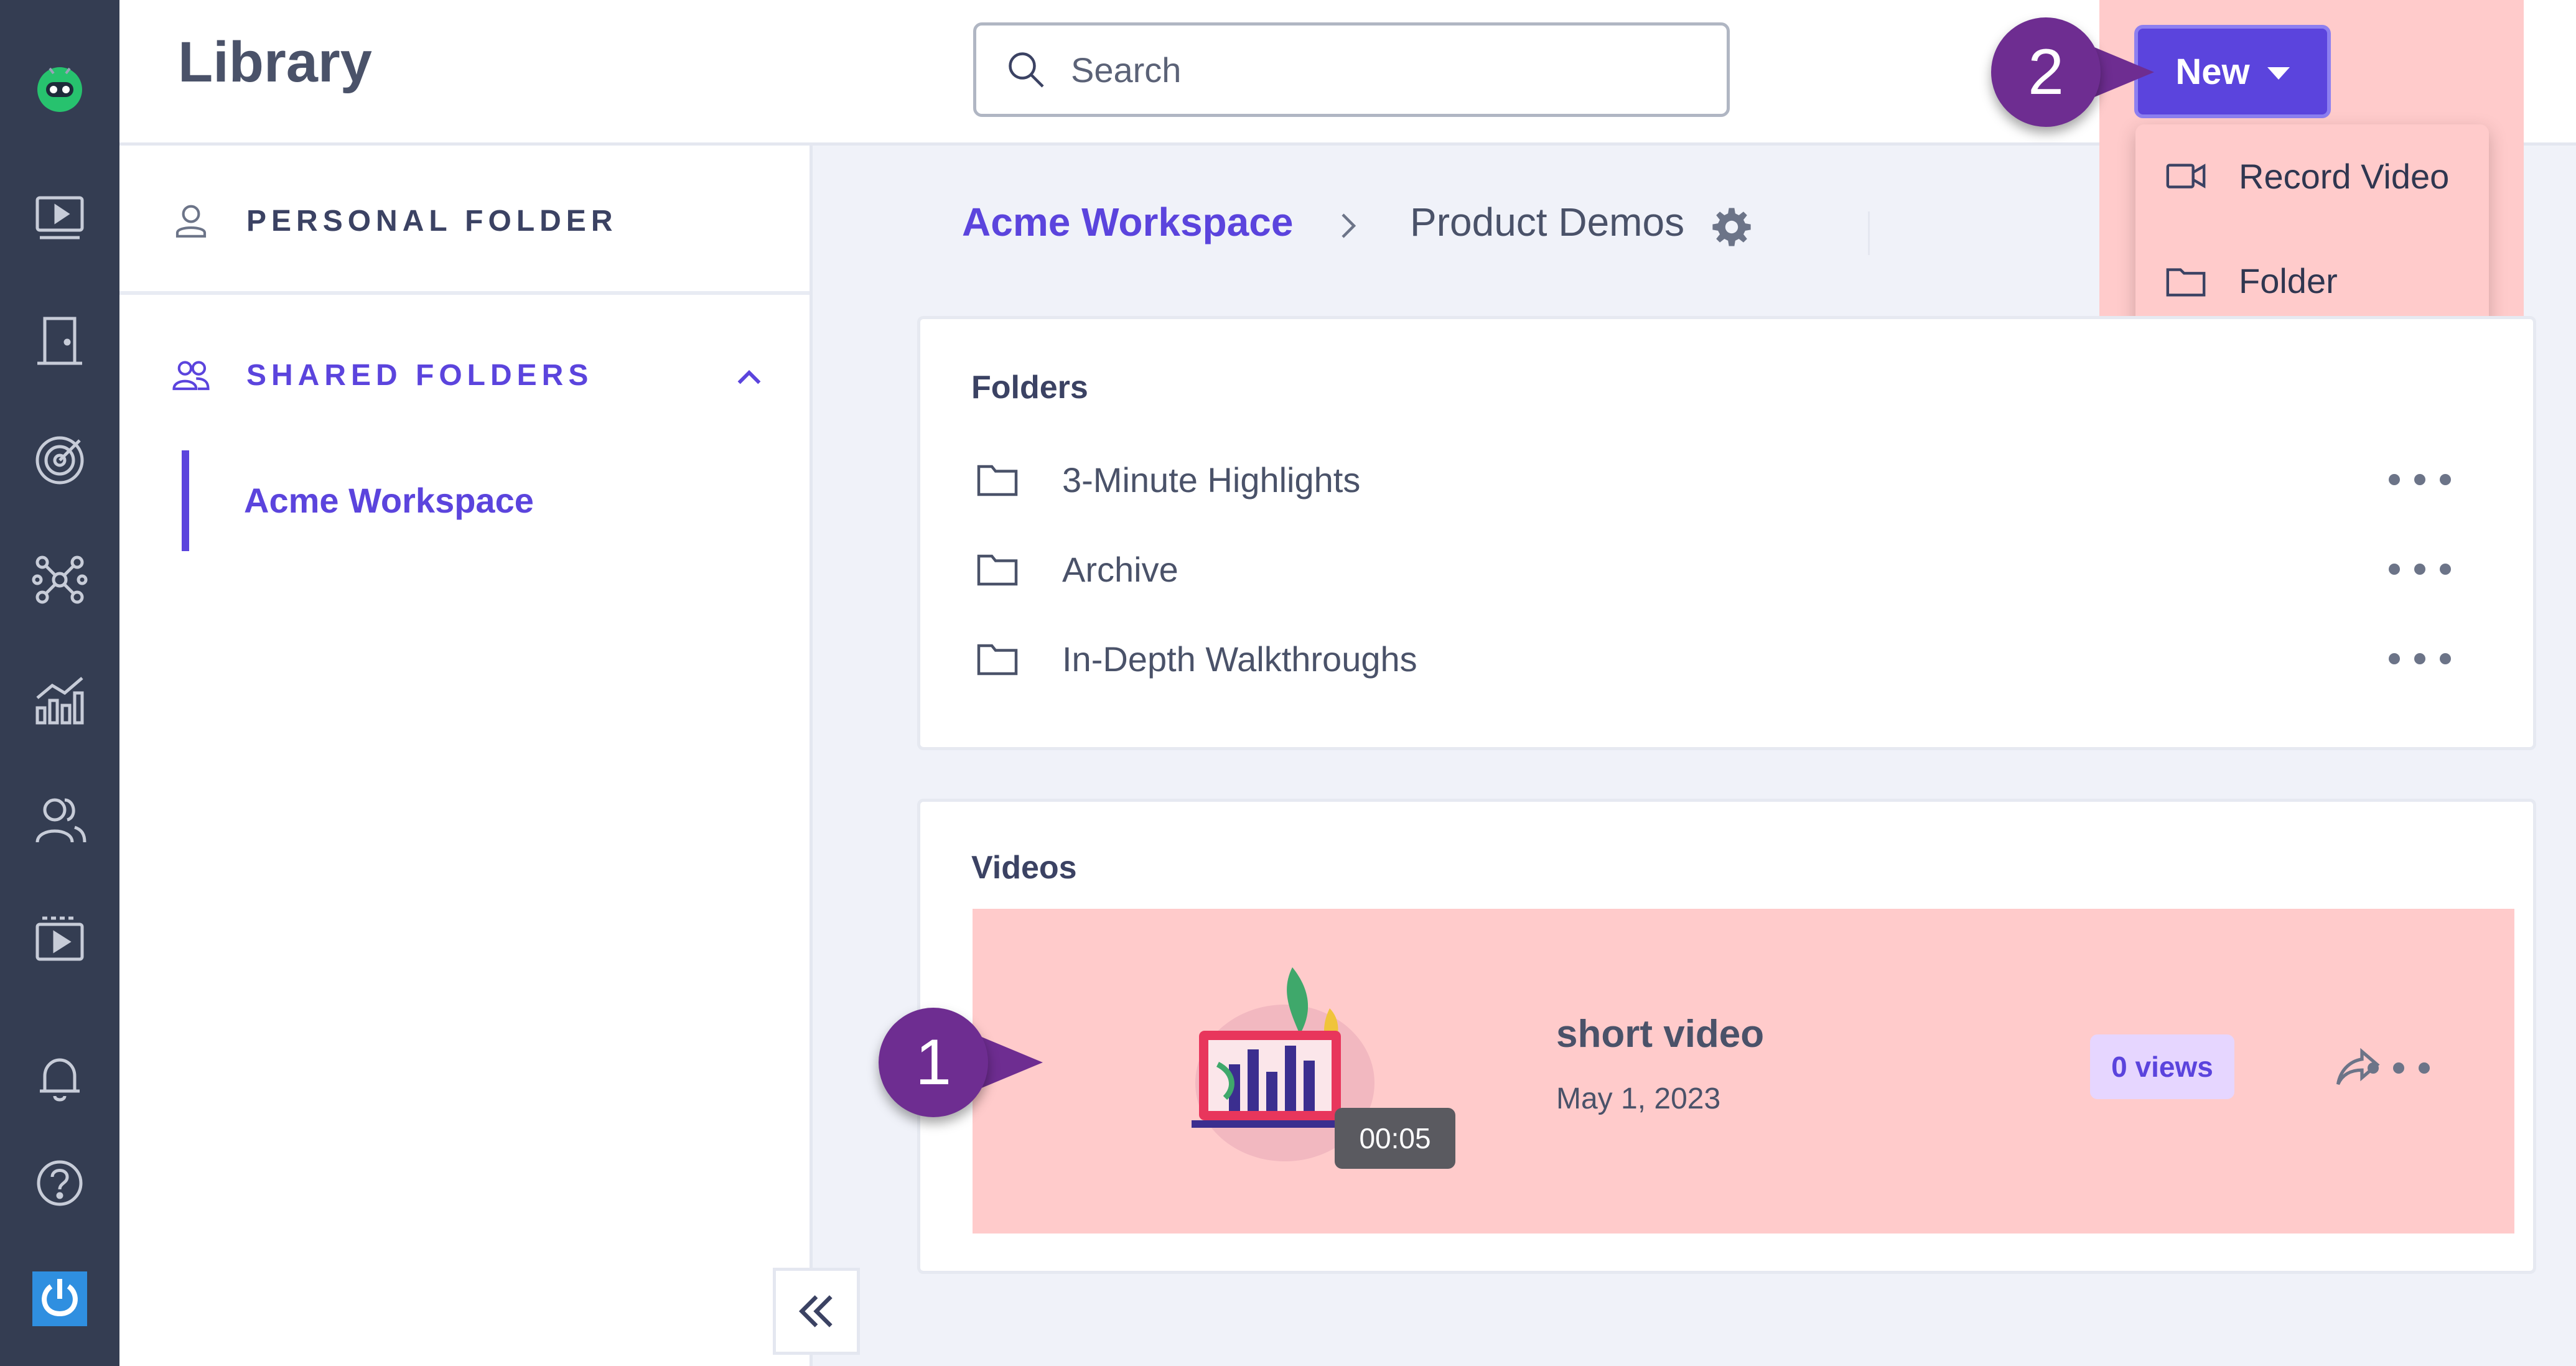 The image size is (2576, 1366). What do you see at coordinates (191, 221) in the screenshot?
I see `user-icon` at bounding box center [191, 221].